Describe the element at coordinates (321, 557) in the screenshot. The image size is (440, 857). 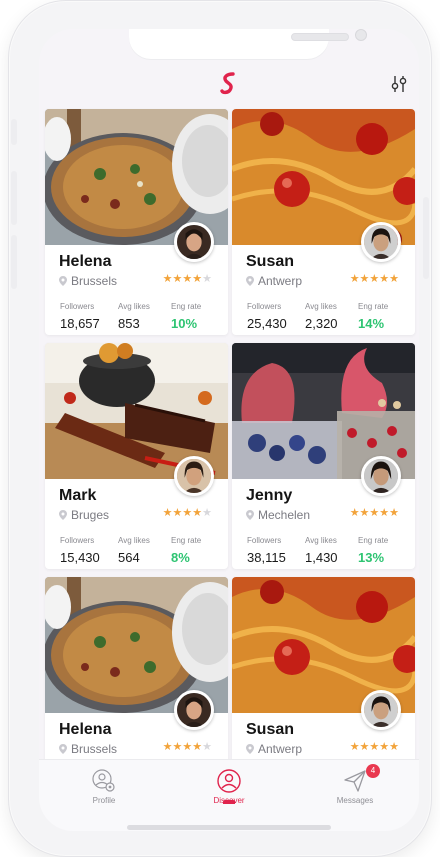
I see `avg-likes-value: 1,430` at that location.